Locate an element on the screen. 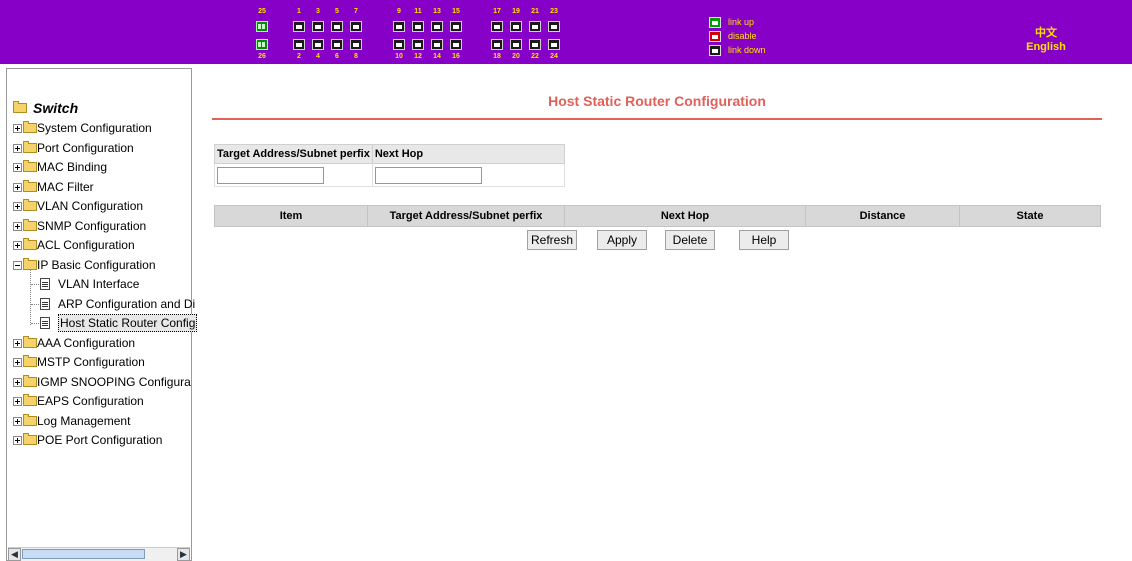 This screenshot has width=1132, height=561. page-icon is located at coordinates (45, 304).